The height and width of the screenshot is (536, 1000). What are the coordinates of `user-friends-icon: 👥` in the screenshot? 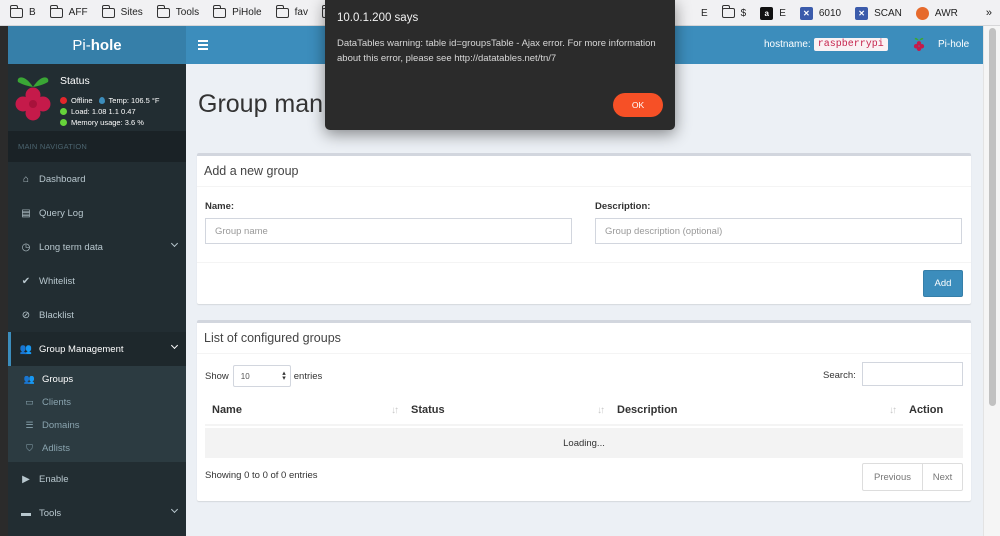 It's located at (29, 379).